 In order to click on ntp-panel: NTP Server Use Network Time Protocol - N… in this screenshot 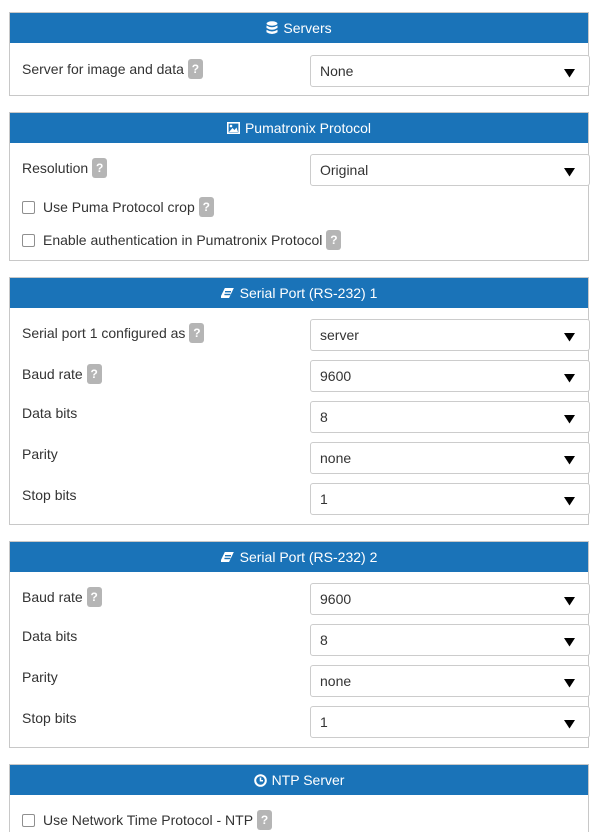, I will do `click(299, 798)`.